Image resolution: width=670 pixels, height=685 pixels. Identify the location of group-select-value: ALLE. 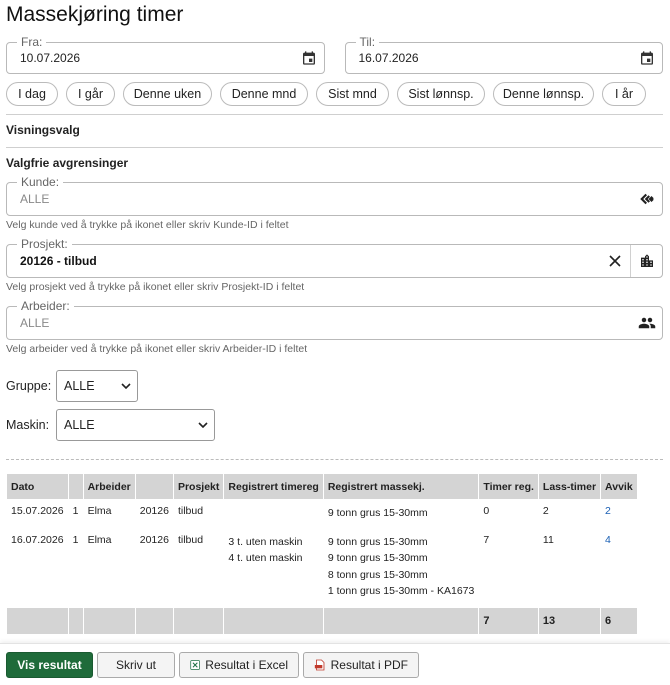
(79, 386).